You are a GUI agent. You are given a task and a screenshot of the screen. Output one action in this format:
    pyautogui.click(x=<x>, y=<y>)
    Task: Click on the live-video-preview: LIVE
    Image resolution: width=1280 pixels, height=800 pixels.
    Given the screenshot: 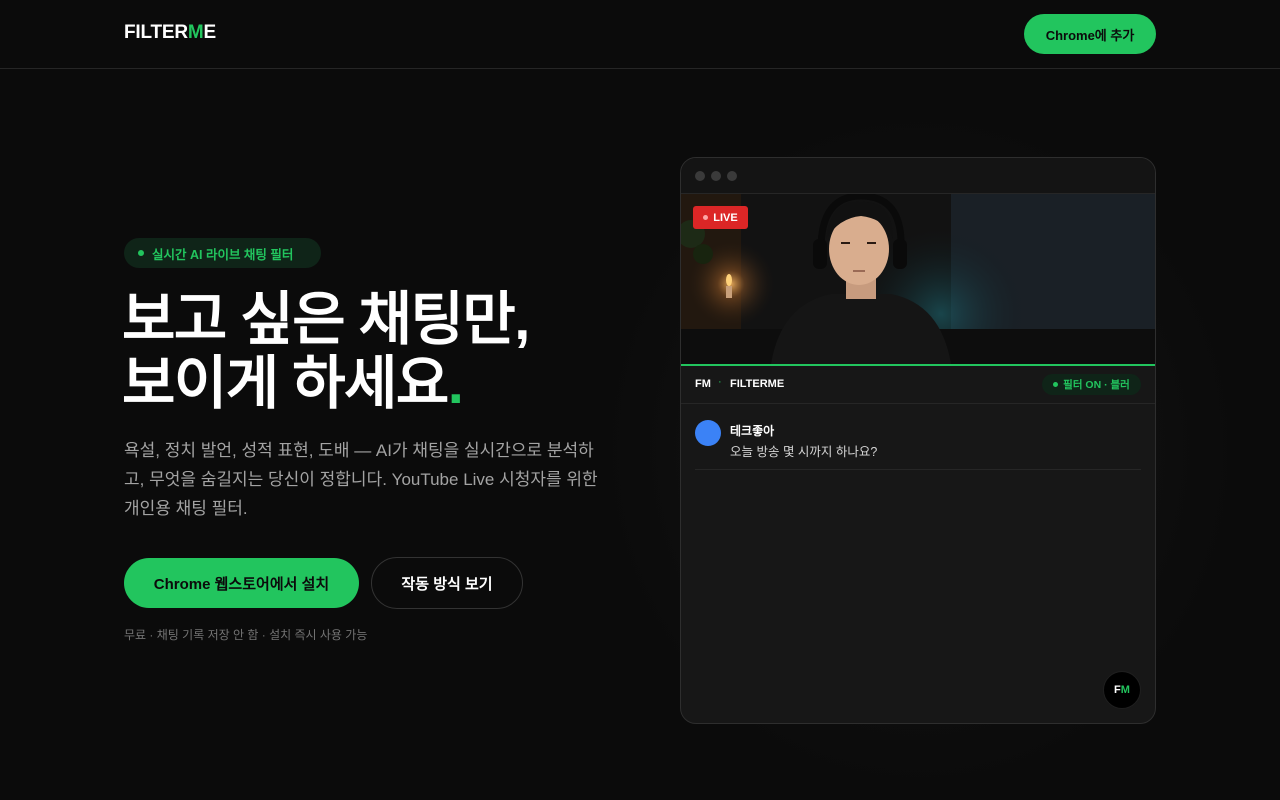 What is the action you would take?
    pyautogui.click(x=918, y=279)
    